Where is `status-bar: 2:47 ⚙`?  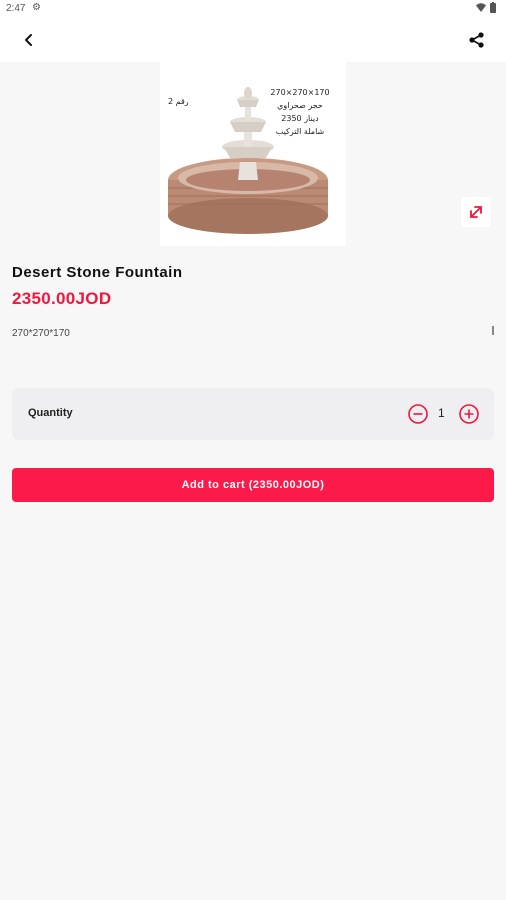
status-bar: 2:47 ⚙ is located at coordinates (253, 9).